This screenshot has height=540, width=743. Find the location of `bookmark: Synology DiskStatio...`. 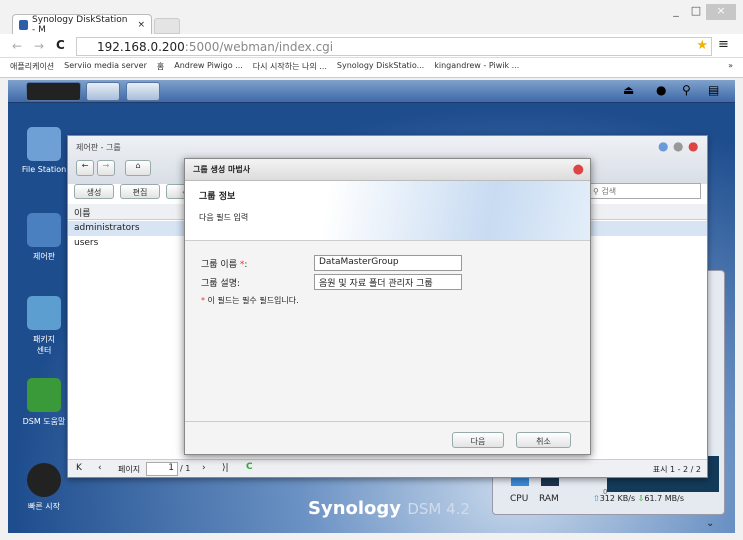

bookmark: Synology DiskStatio... is located at coordinates (380, 67).